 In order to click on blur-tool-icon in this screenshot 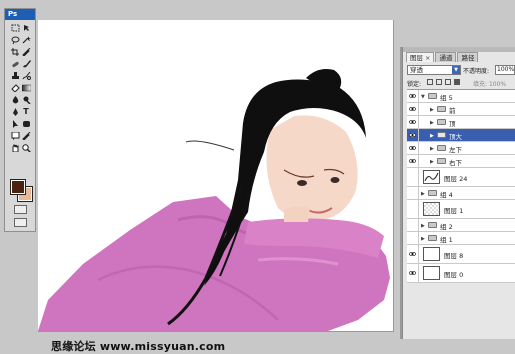, I will do `click(15, 99)`.